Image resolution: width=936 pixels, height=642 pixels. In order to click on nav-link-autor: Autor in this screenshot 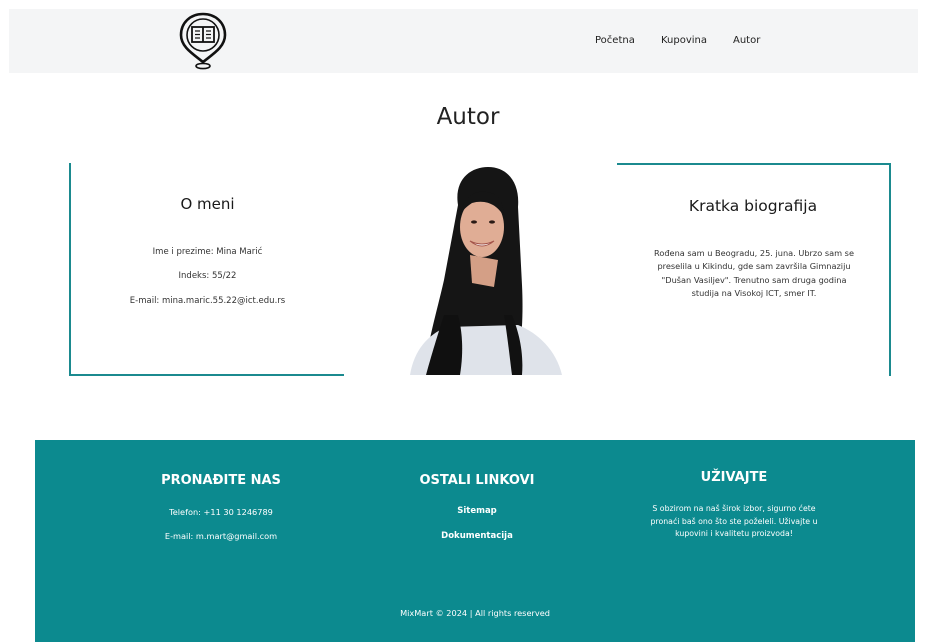, I will do `click(746, 40)`.